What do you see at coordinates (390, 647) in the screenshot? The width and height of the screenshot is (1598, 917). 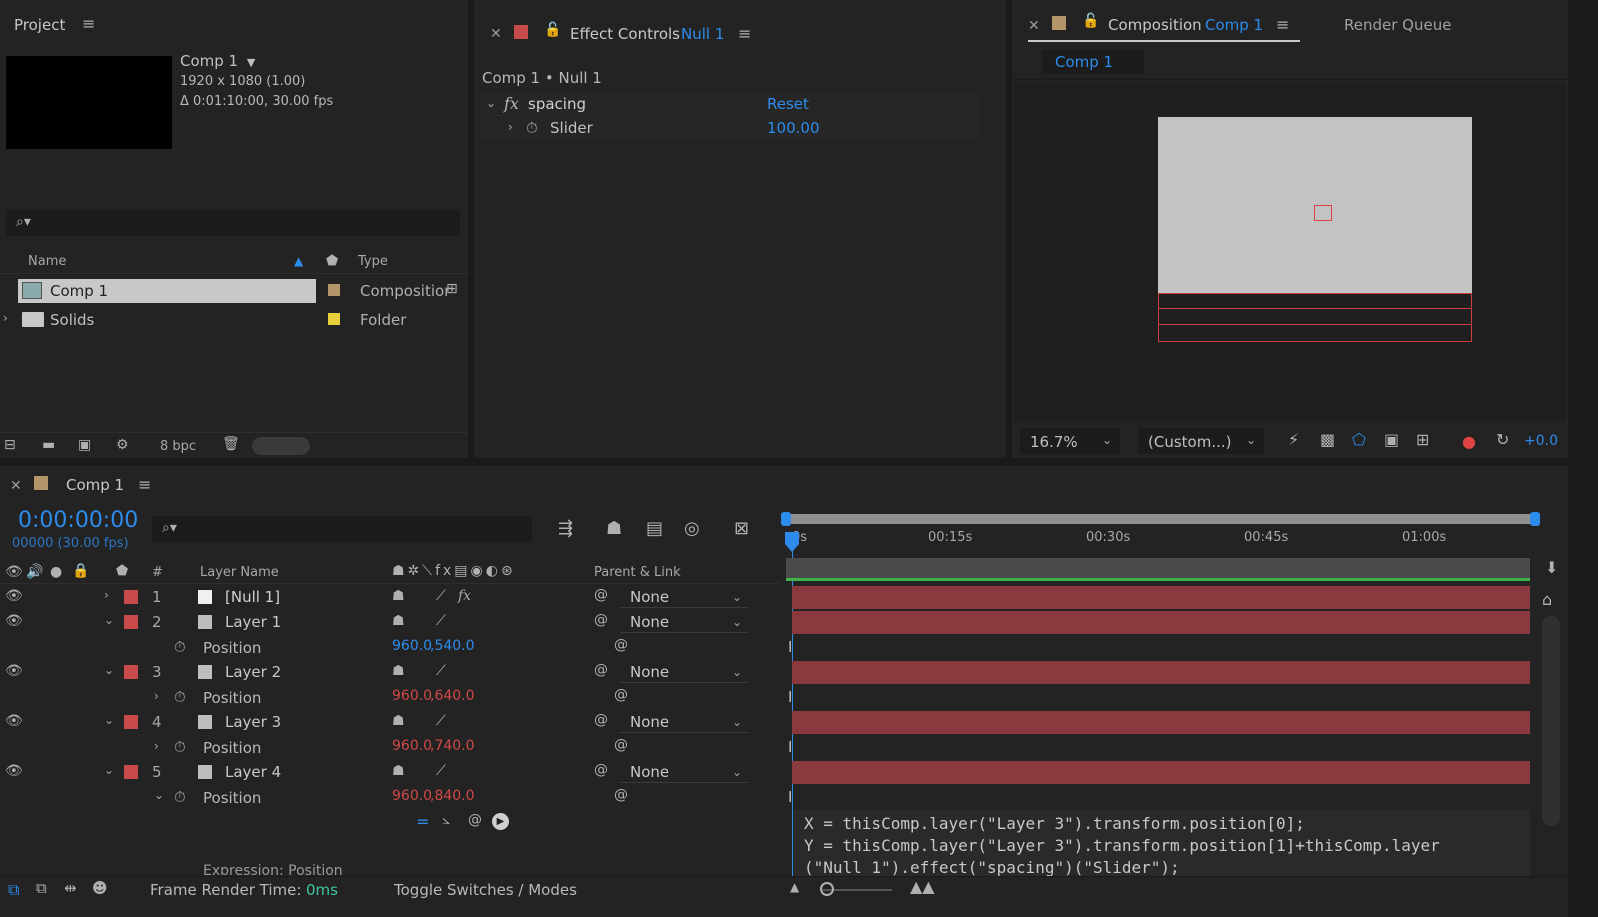 I see `property-row: ⏱ Position 960.0 ,540.0 @` at bounding box center [390, 647].